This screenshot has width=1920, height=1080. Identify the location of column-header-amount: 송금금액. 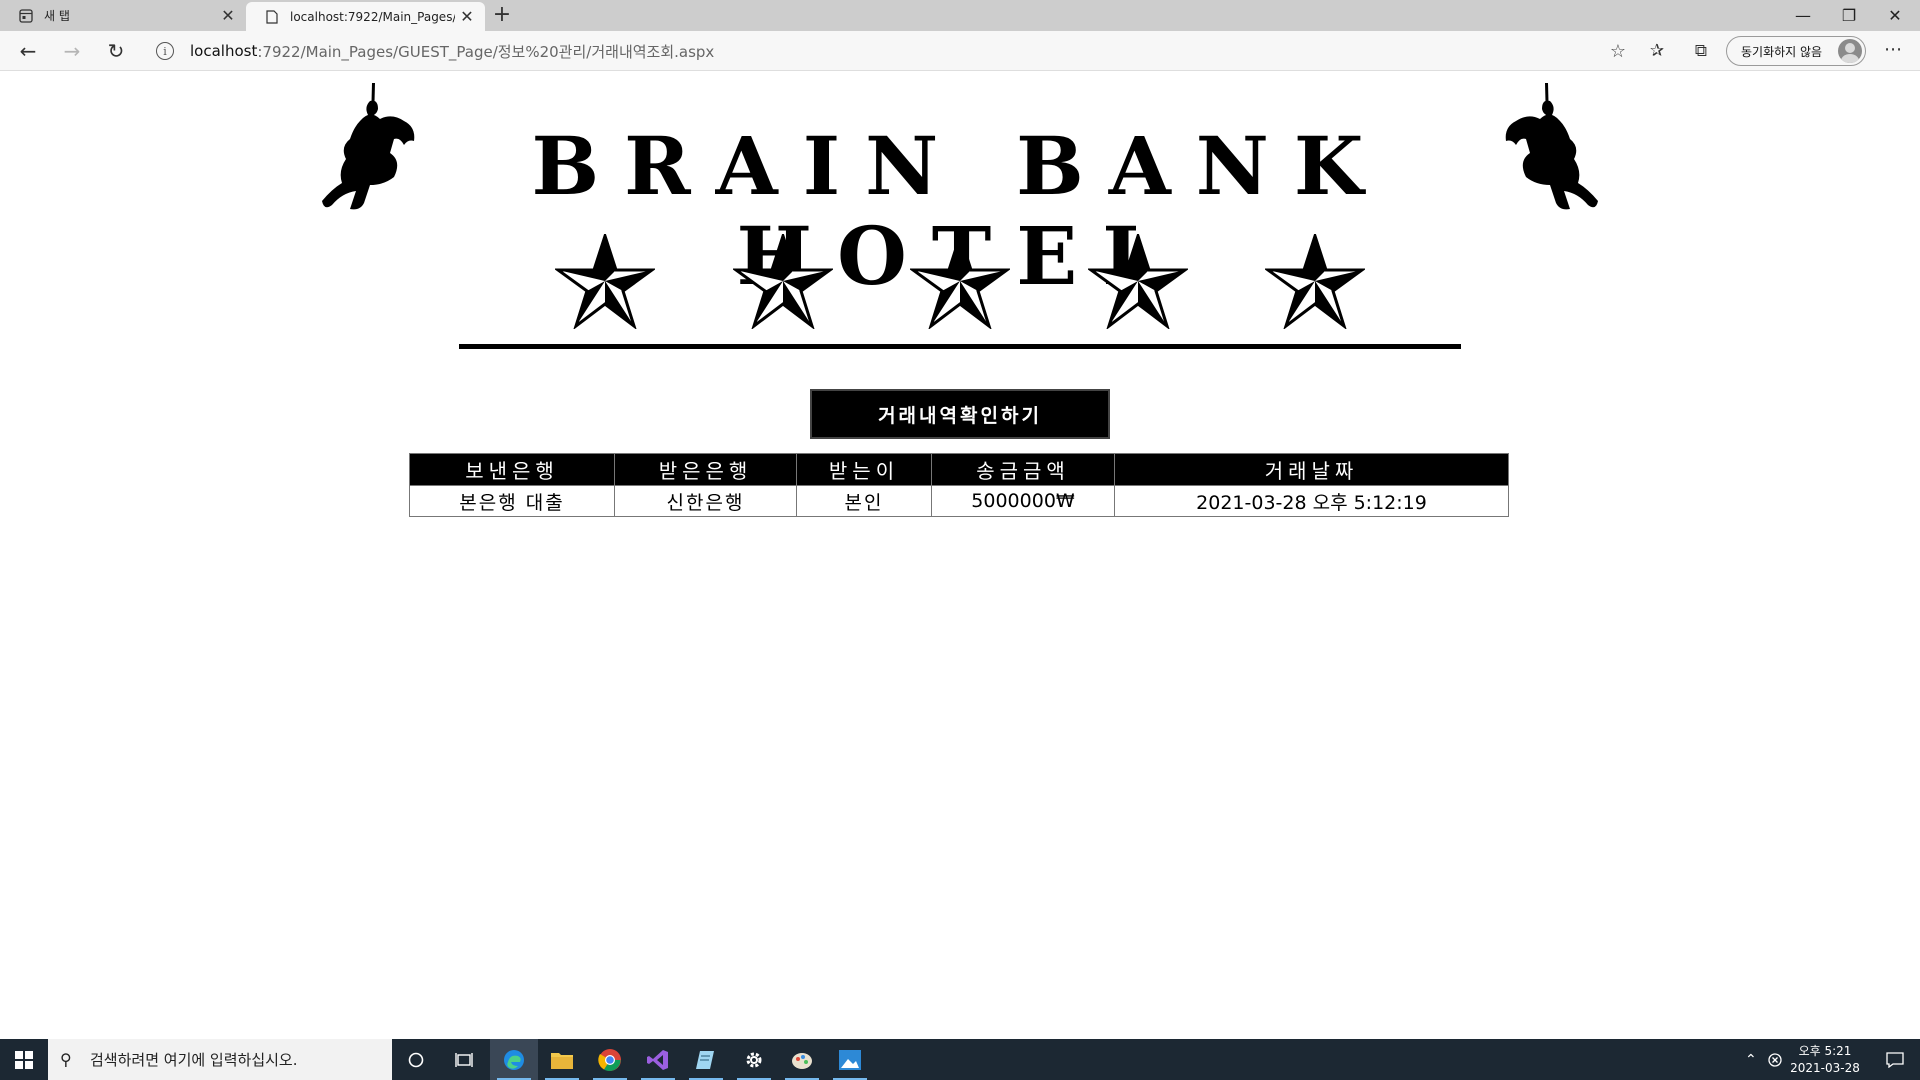
(1023, 469).